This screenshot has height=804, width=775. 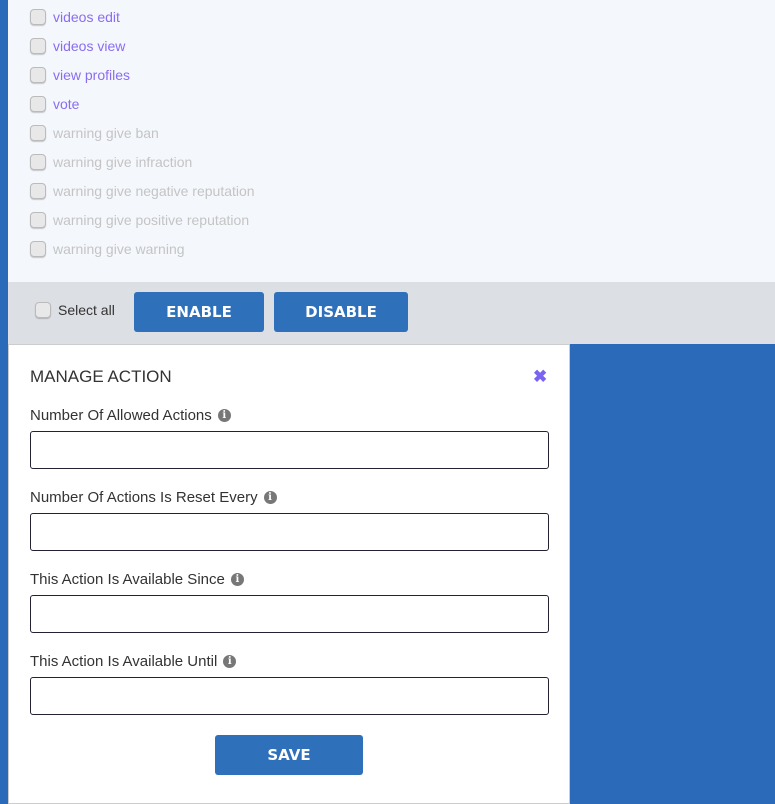 I want to click on permission-label: view profiles, so click(x=91, y=75).